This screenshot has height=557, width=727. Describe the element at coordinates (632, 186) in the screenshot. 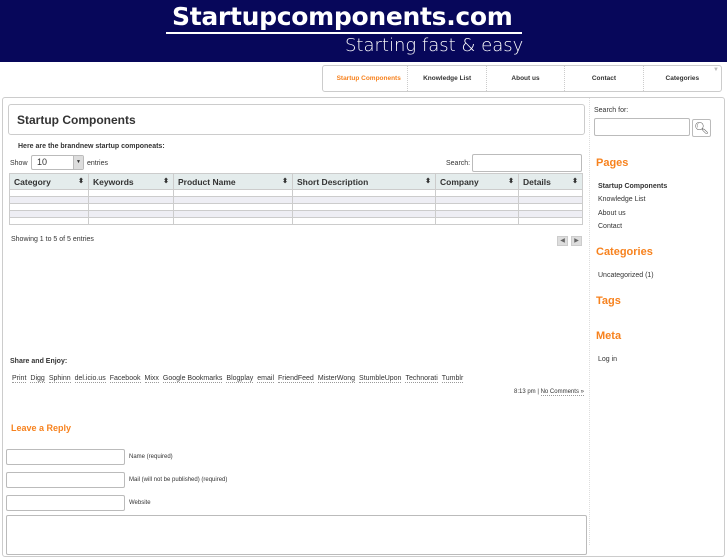

I see `sidebar-page-startup-components: Startup Components` at that location.